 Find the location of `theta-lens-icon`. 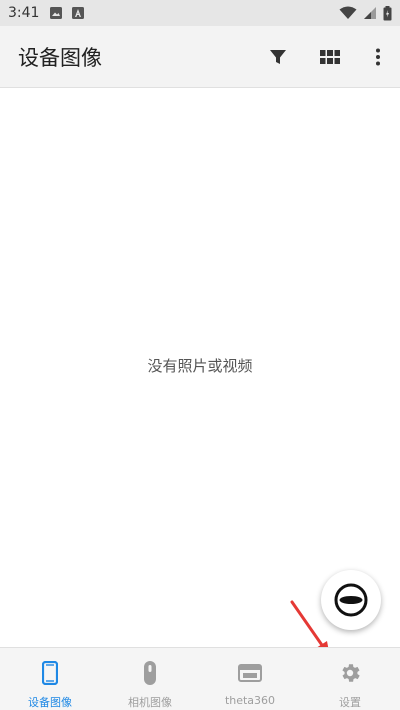

theta-lens-icon is located at coordinates (351, 600).